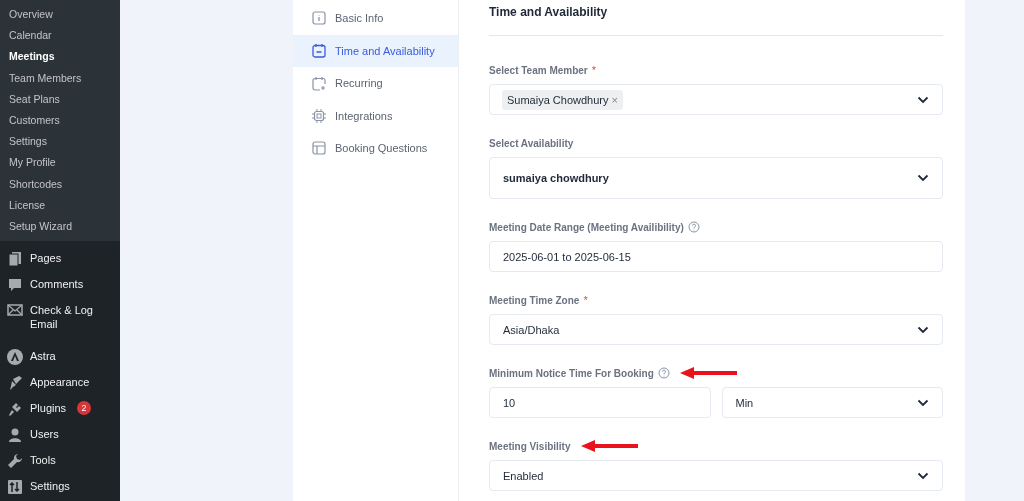 The height and width of the screenshot is (501, 1024). What do you see at coordinates (562, 99) in the screenshot?
I see `selected-tag: Sumaiya Chowdhury ×` at bounding box center [562, 99].